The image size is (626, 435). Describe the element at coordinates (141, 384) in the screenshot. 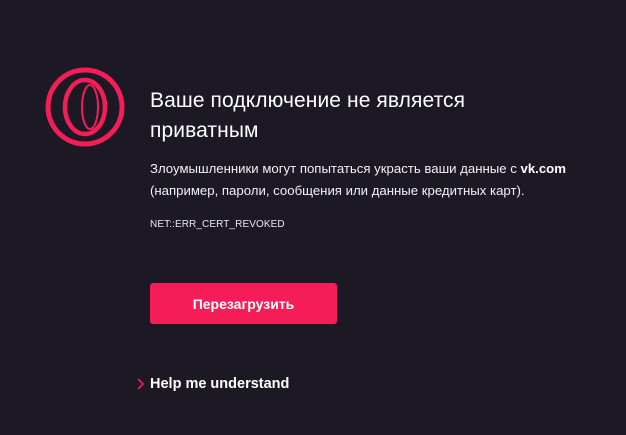

I see `chevron-right-icon` at that location.